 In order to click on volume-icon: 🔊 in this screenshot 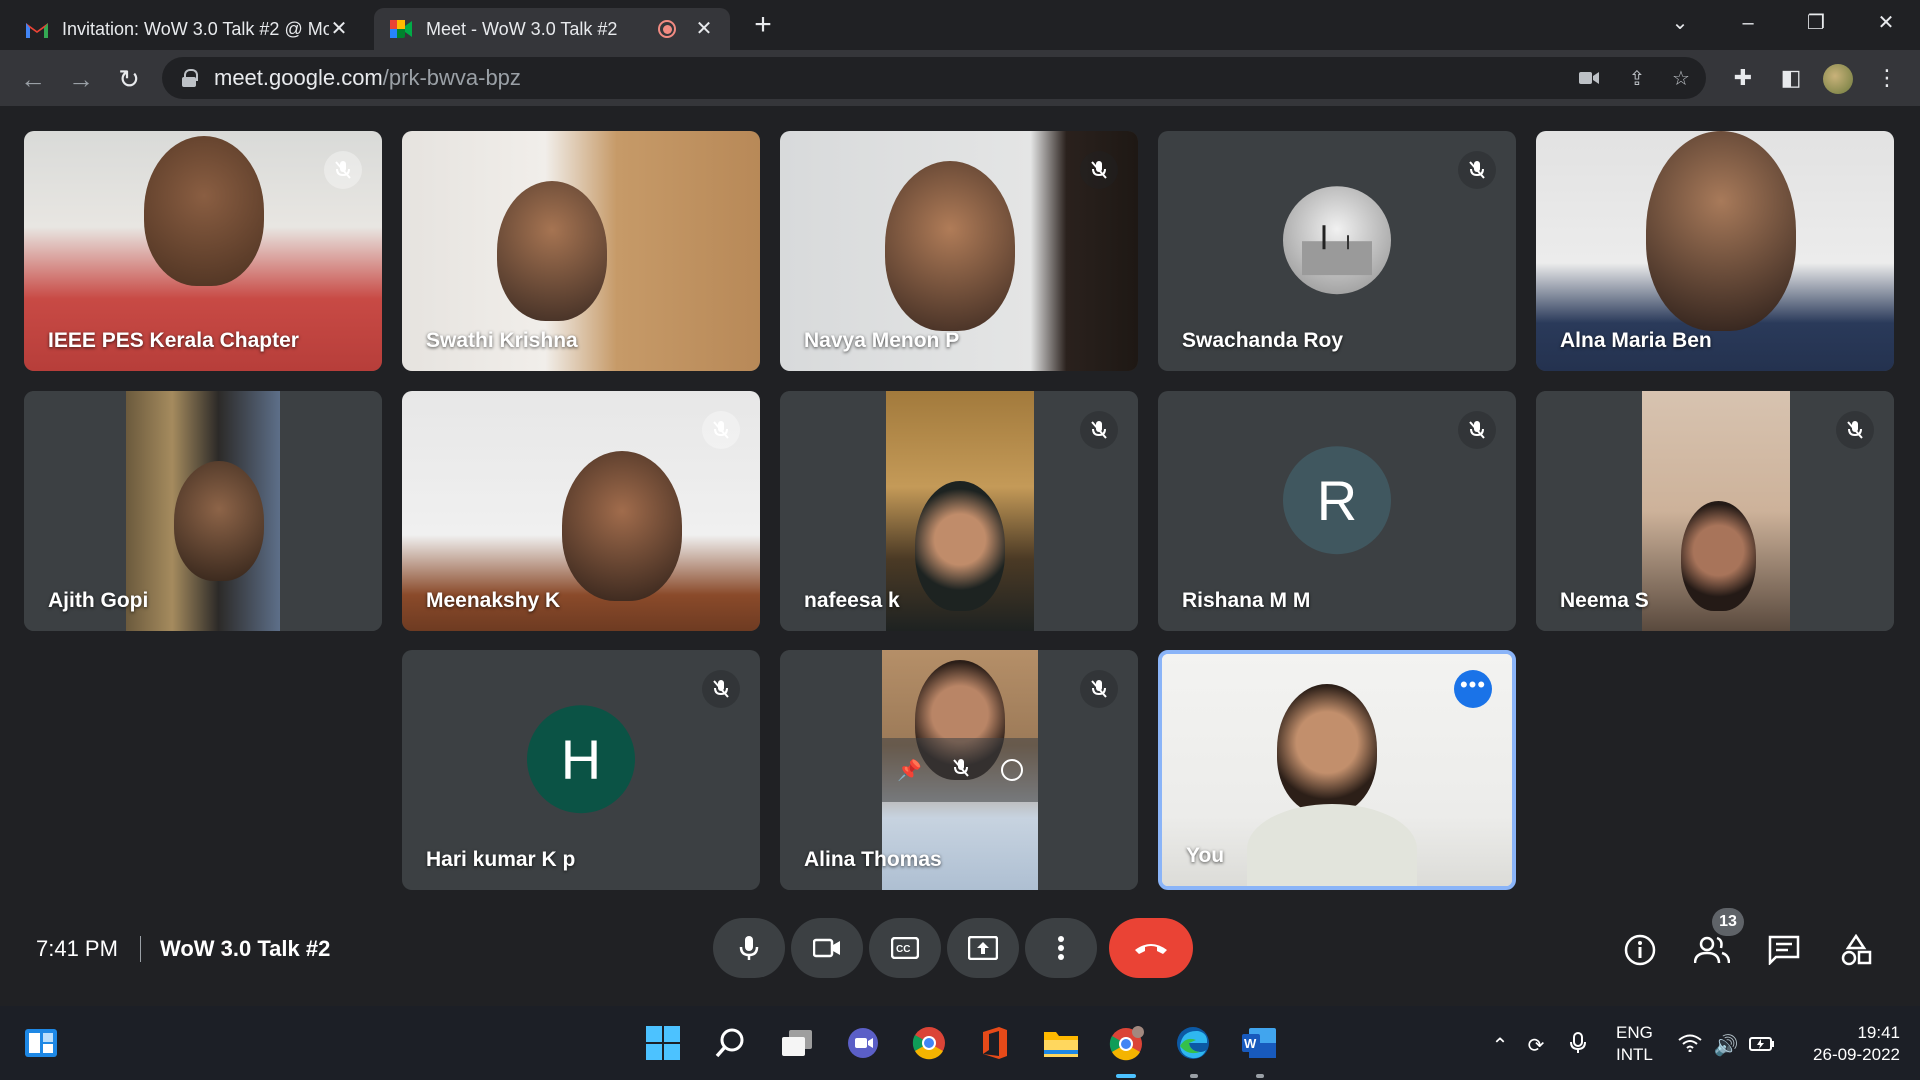, I will do `click(1726, 1046)`.